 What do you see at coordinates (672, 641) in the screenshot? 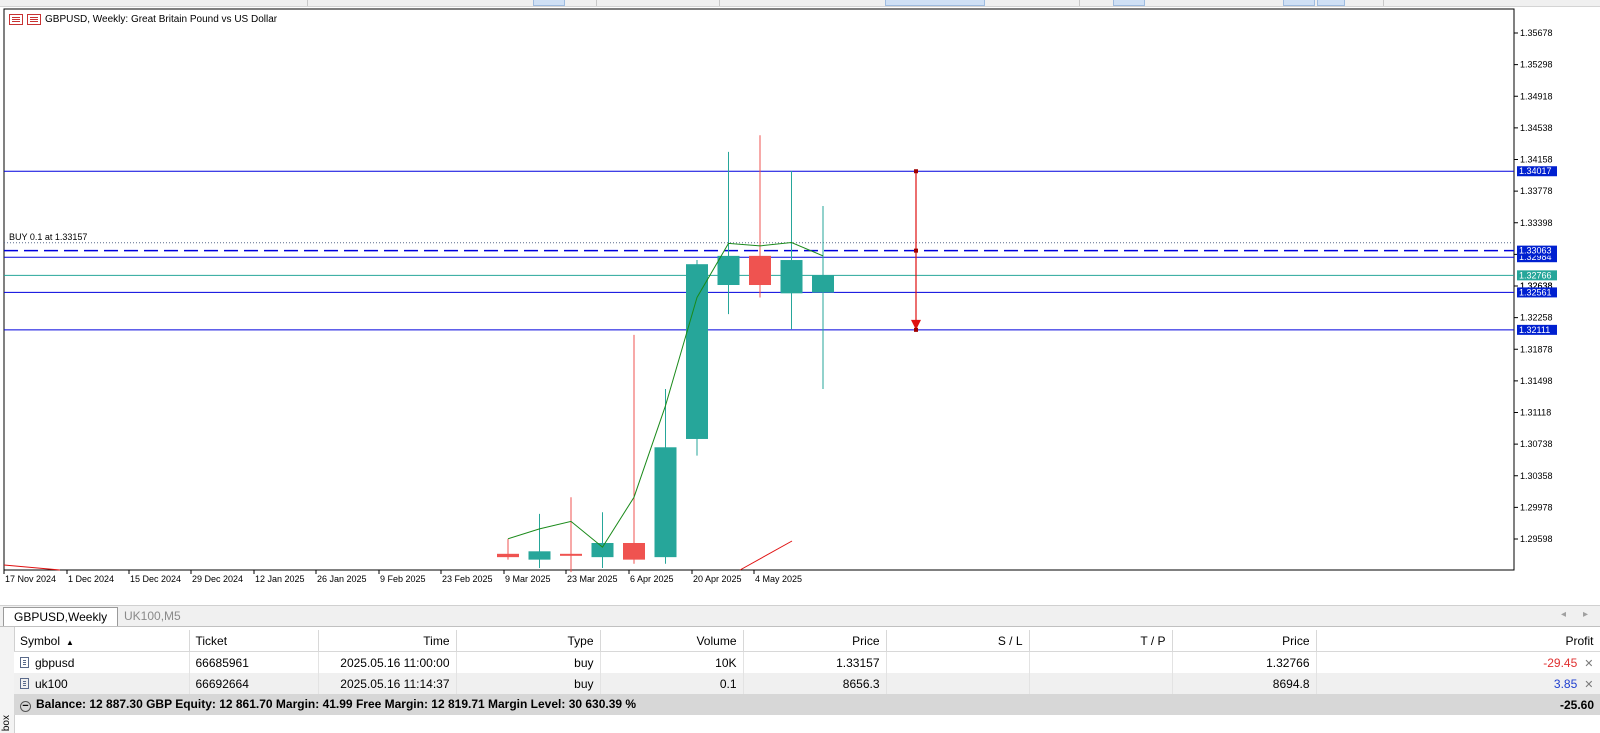
I see `col-volume: Volume` at bounding box center [672, 641].